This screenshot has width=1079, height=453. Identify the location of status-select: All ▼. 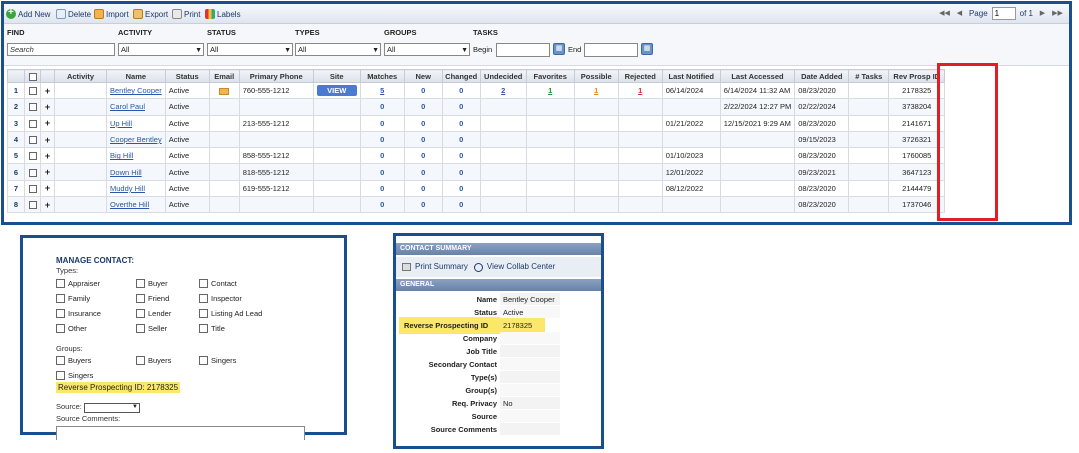
(250, 49).